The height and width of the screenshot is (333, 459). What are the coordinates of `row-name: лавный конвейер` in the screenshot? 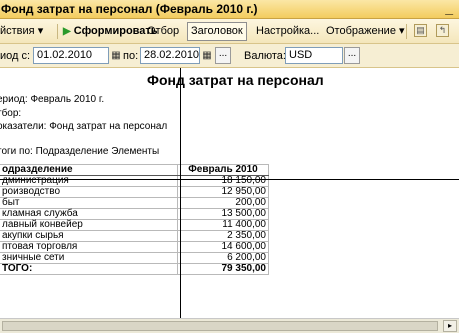 It's located at (89, 225).